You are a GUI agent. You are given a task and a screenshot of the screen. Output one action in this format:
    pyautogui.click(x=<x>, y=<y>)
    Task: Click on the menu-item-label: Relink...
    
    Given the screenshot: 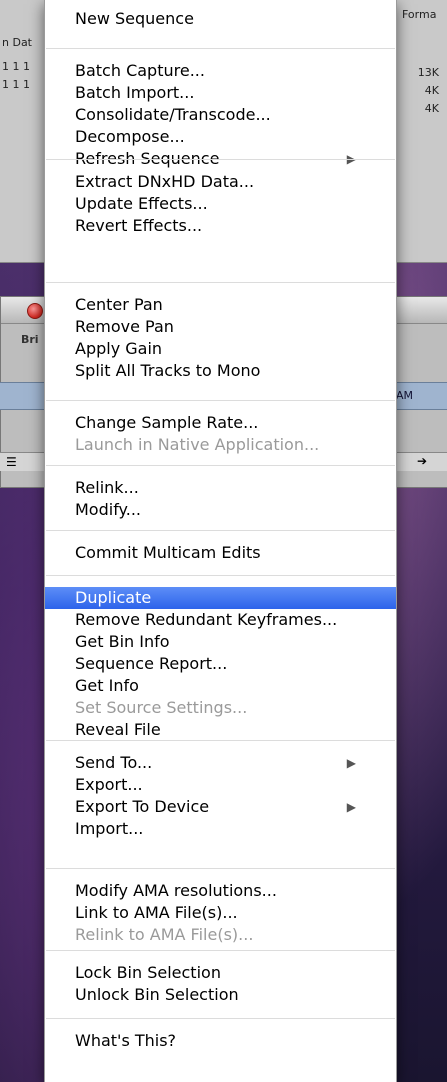 What is the action you would take?
    pyautogui.click(x=107, y=487)
    